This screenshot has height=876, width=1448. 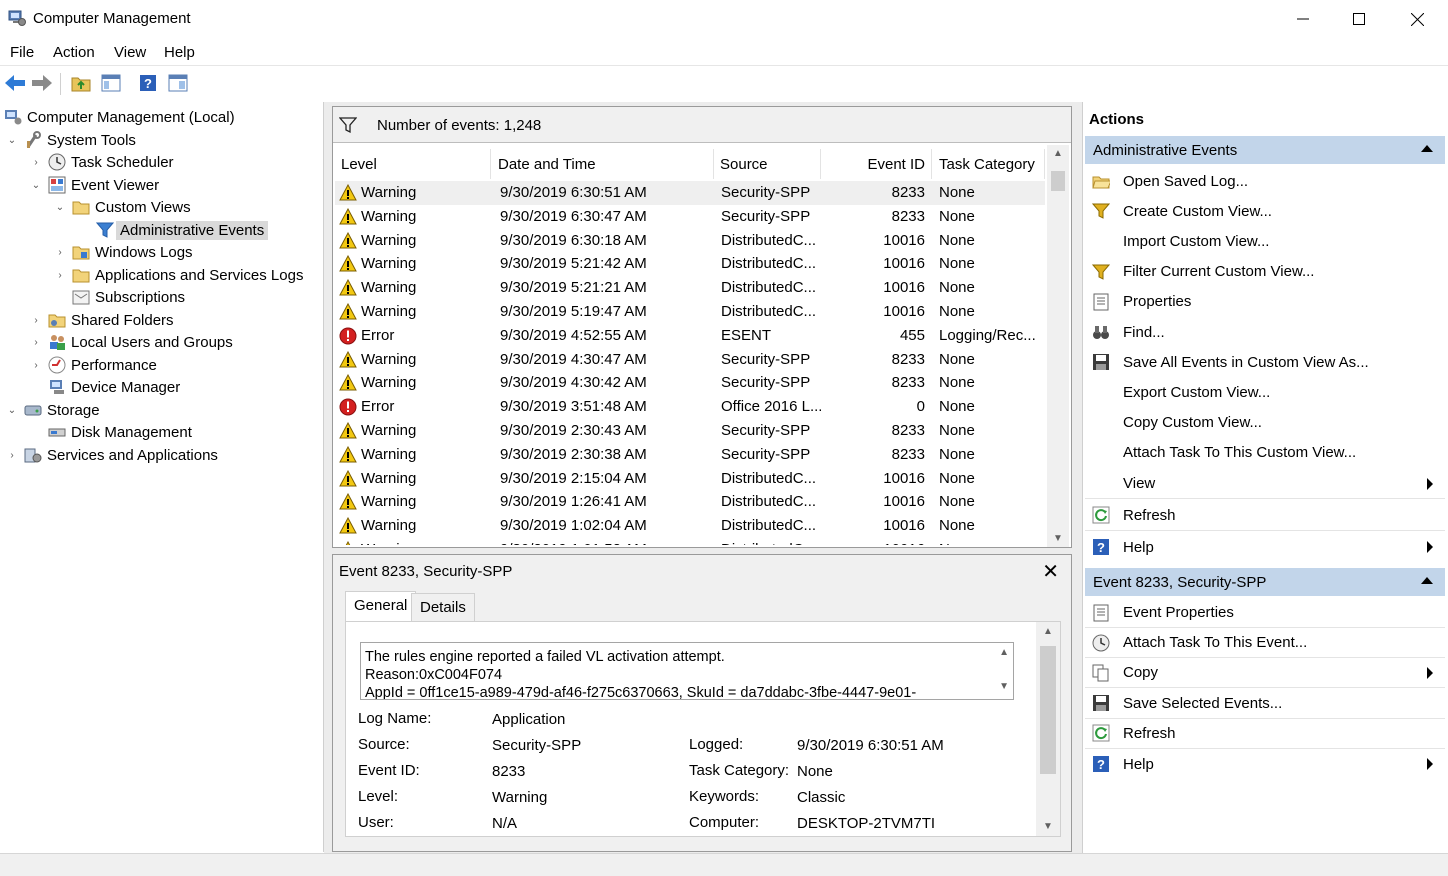 What do you see at coordinates (71, 140) in the screenshot?
I see `tree-node-system-tools: ⌄ System Tools` at bounding box center [71, 140].